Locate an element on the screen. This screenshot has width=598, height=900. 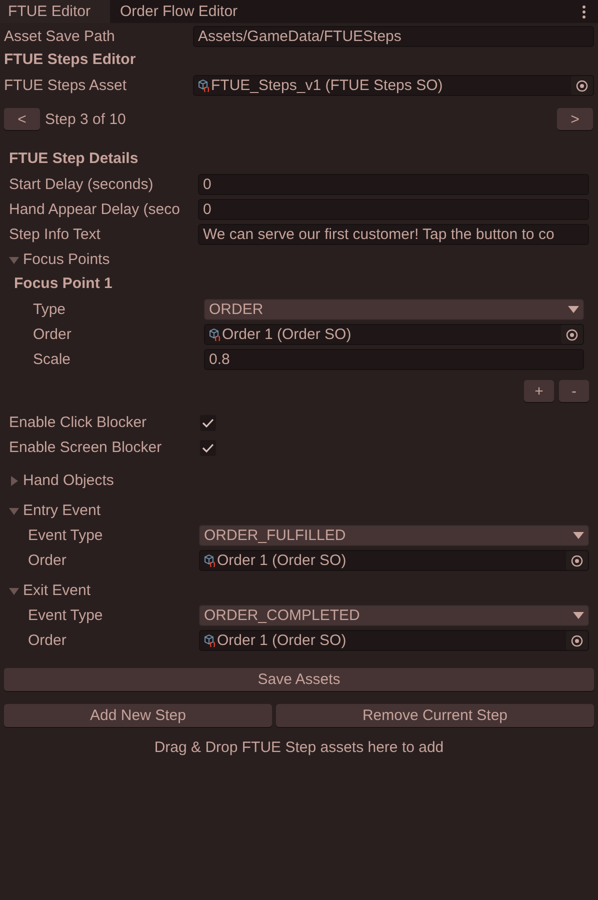
drop-hint: Drag & Drop FTUE Step assets here to add is located at coordinates (299, 747).